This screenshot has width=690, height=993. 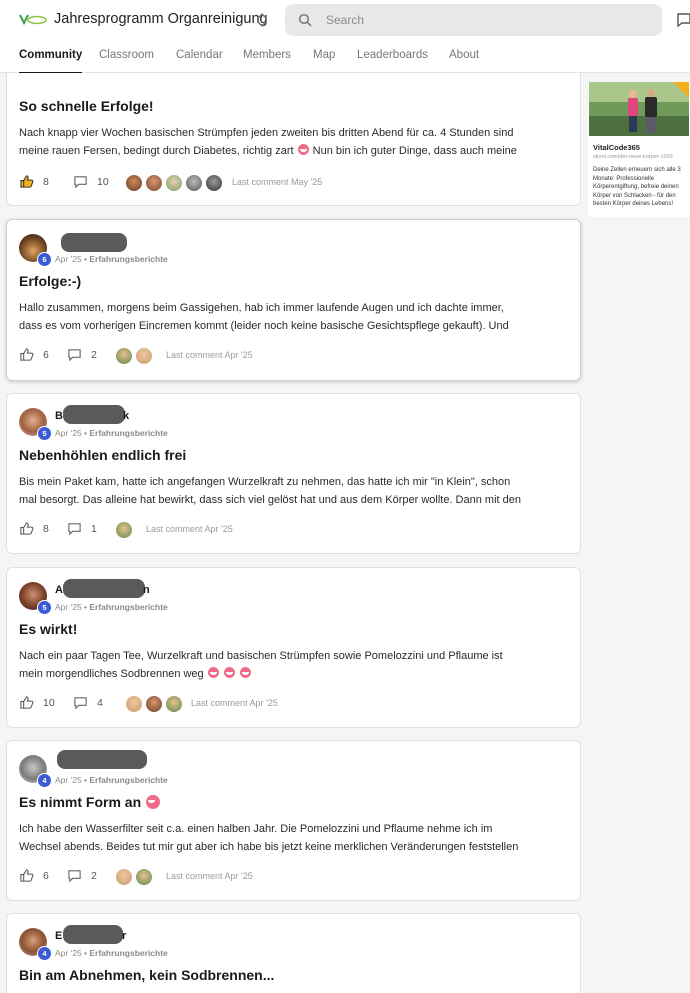 What do you see at coordinates (51, 61) in the screenshot?
I see `tab-community: Community` at bounding box center [51, 61].